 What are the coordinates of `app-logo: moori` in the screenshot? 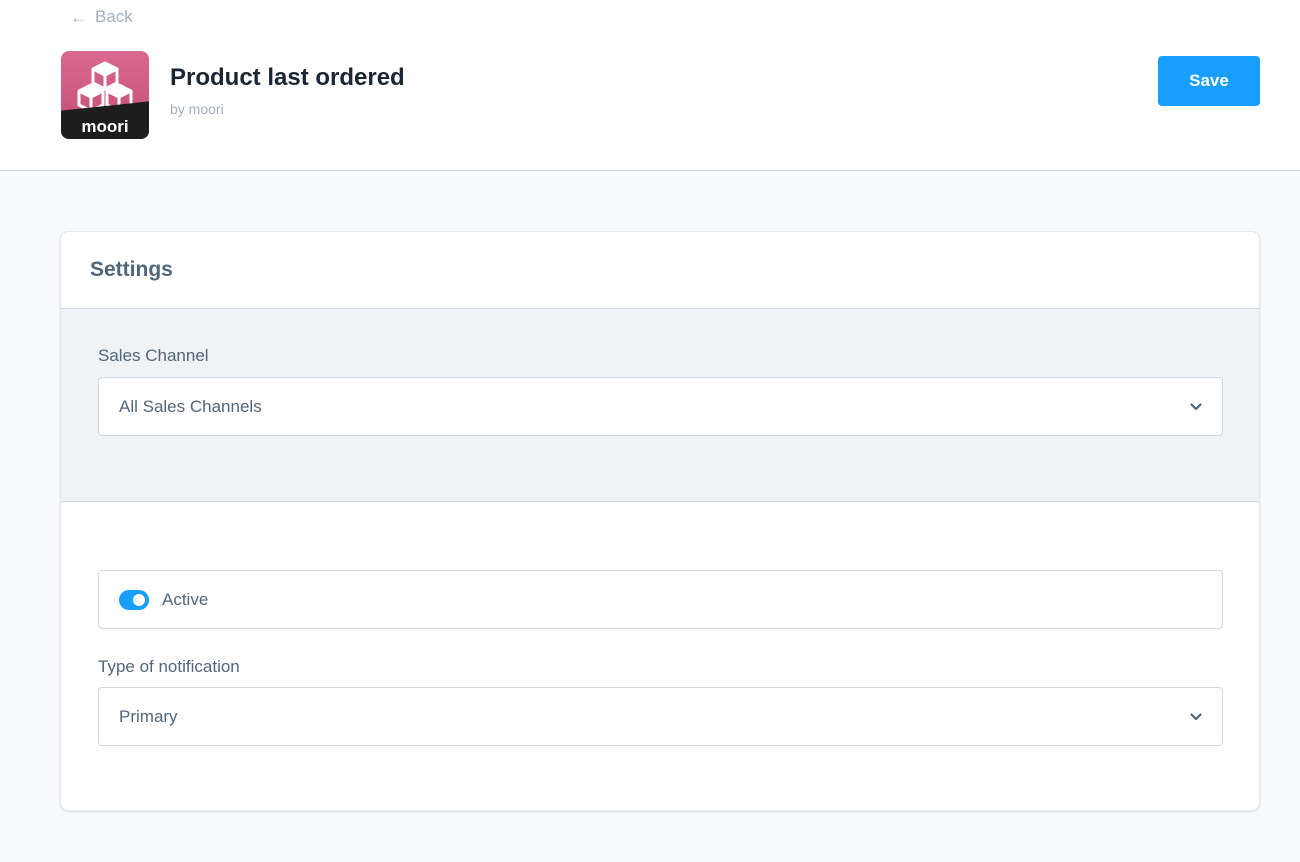 It's located at (105, 95).